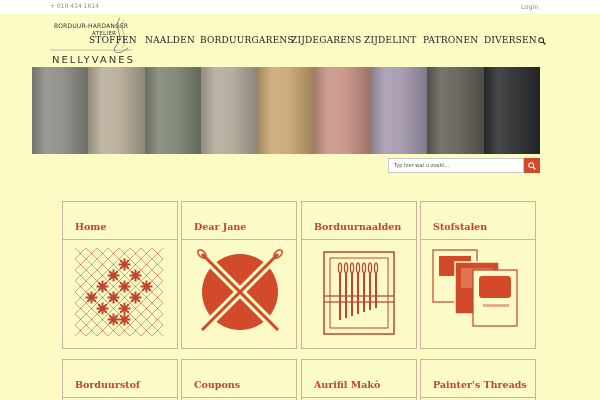 Image resolution: width=600 pixels, height=400 pixels. I want to click on category-card-painters-threads: Painter's Threads, so click(478, 379).